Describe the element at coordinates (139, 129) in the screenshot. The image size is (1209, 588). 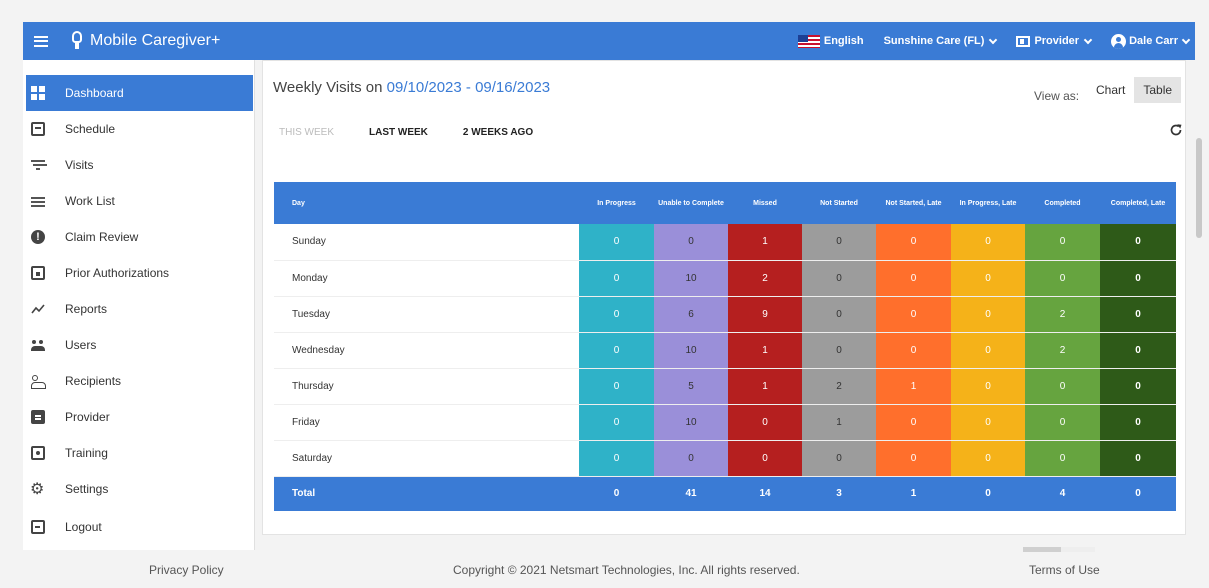
I see `sidebar-item-schedule: Schedule` at that location.